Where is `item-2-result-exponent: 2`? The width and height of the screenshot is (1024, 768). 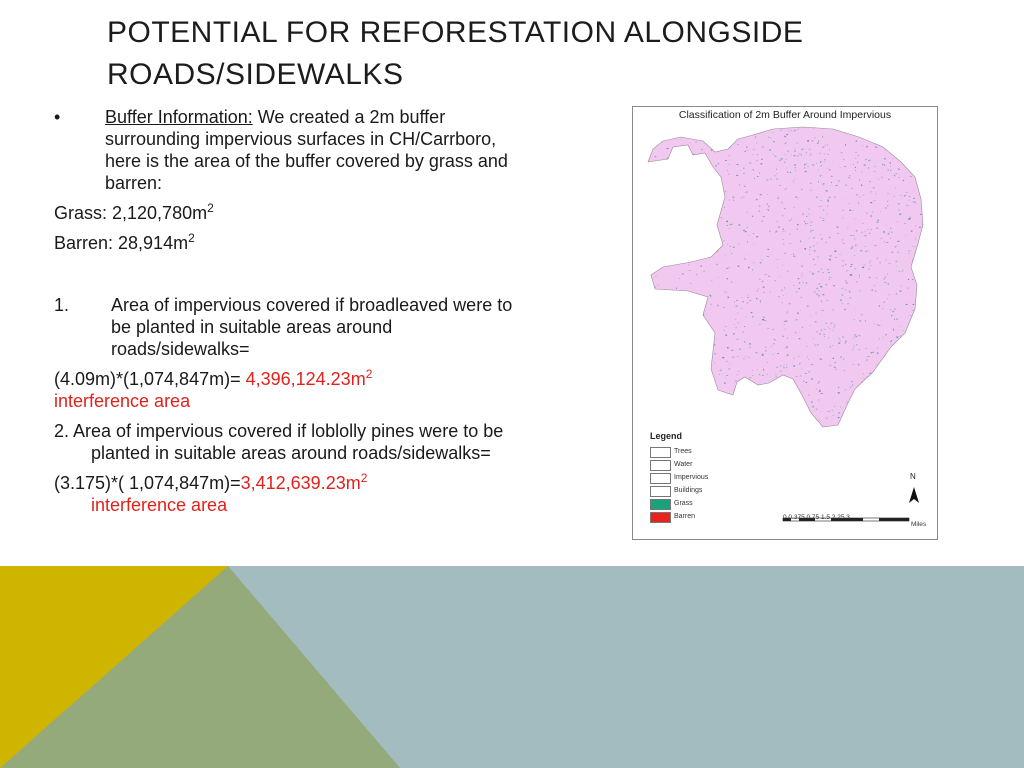
item-2-result-exponent: 2 is located at coordinates (364, 478).